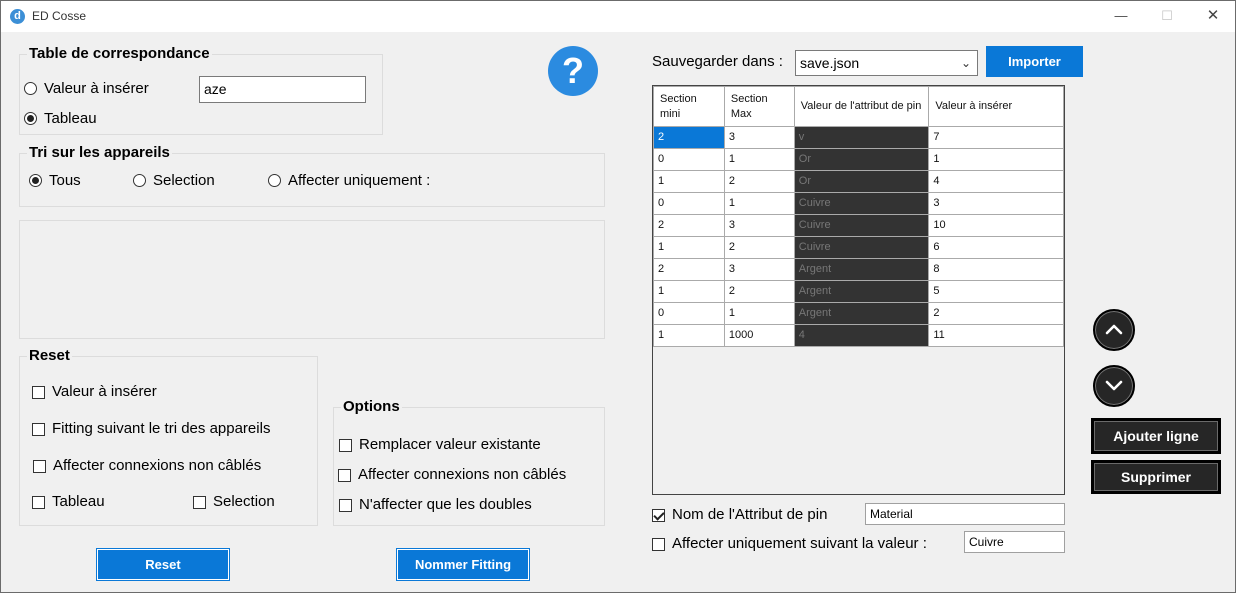 This screenshot has width=1236, height=593. Describe the element at coordinates (861, 106) in the screenshot. I see `column-header: Valeur de l'attribut de pin` at that location.